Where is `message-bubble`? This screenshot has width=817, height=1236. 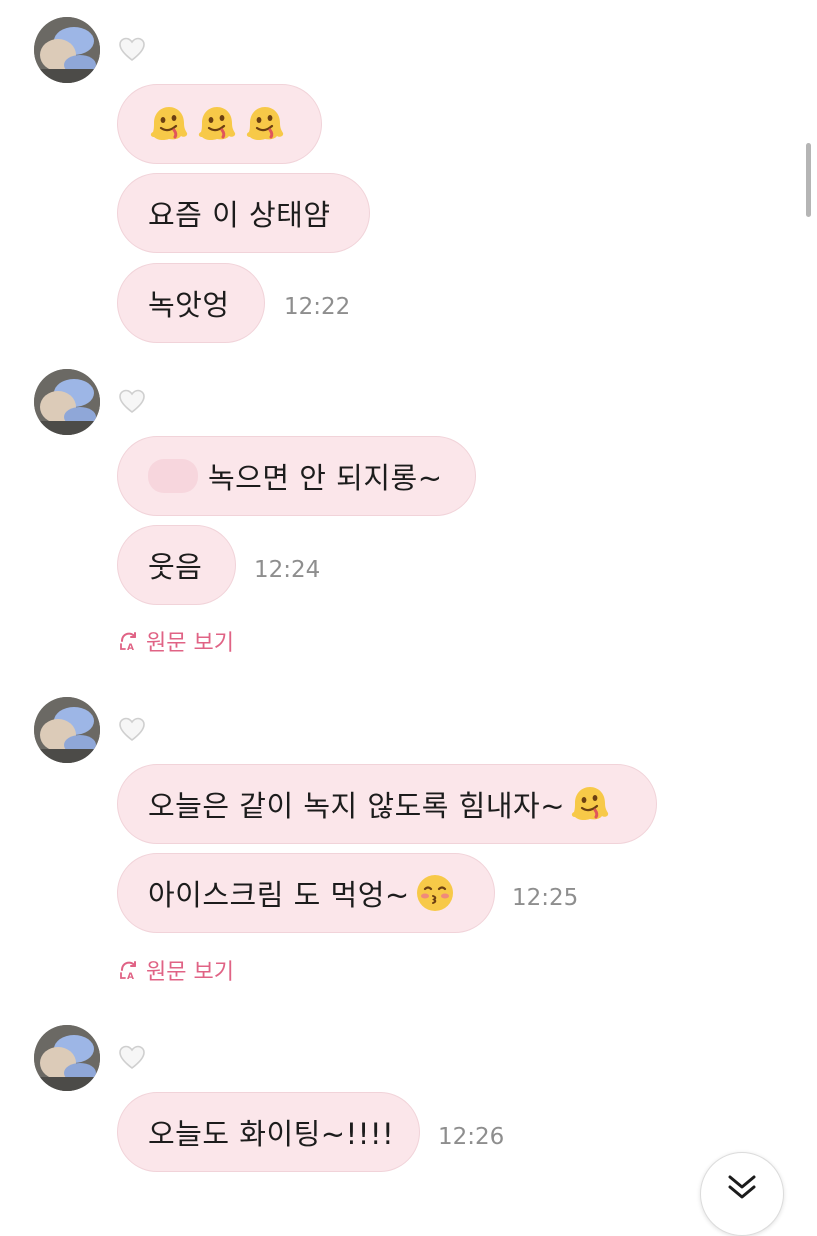
message-bubble is located at coordinates (219, 124).